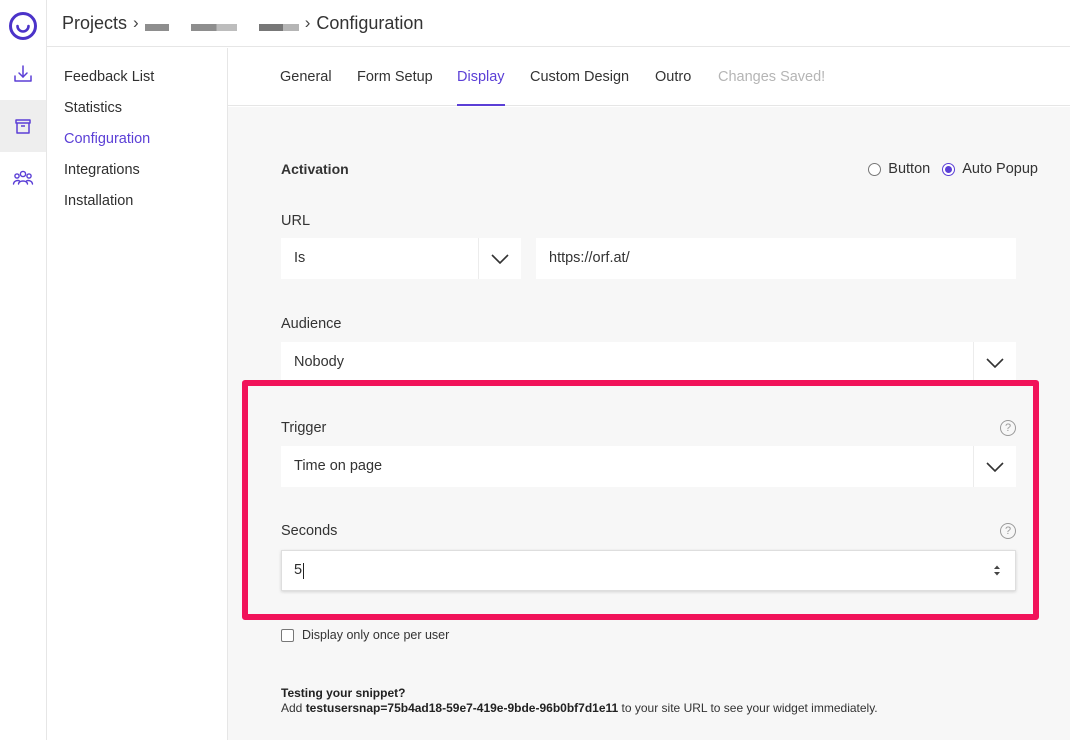  Describe the element at coordinates (376, 635) in the screenshot. I see `display-once-label: Display only once per user` at that location.